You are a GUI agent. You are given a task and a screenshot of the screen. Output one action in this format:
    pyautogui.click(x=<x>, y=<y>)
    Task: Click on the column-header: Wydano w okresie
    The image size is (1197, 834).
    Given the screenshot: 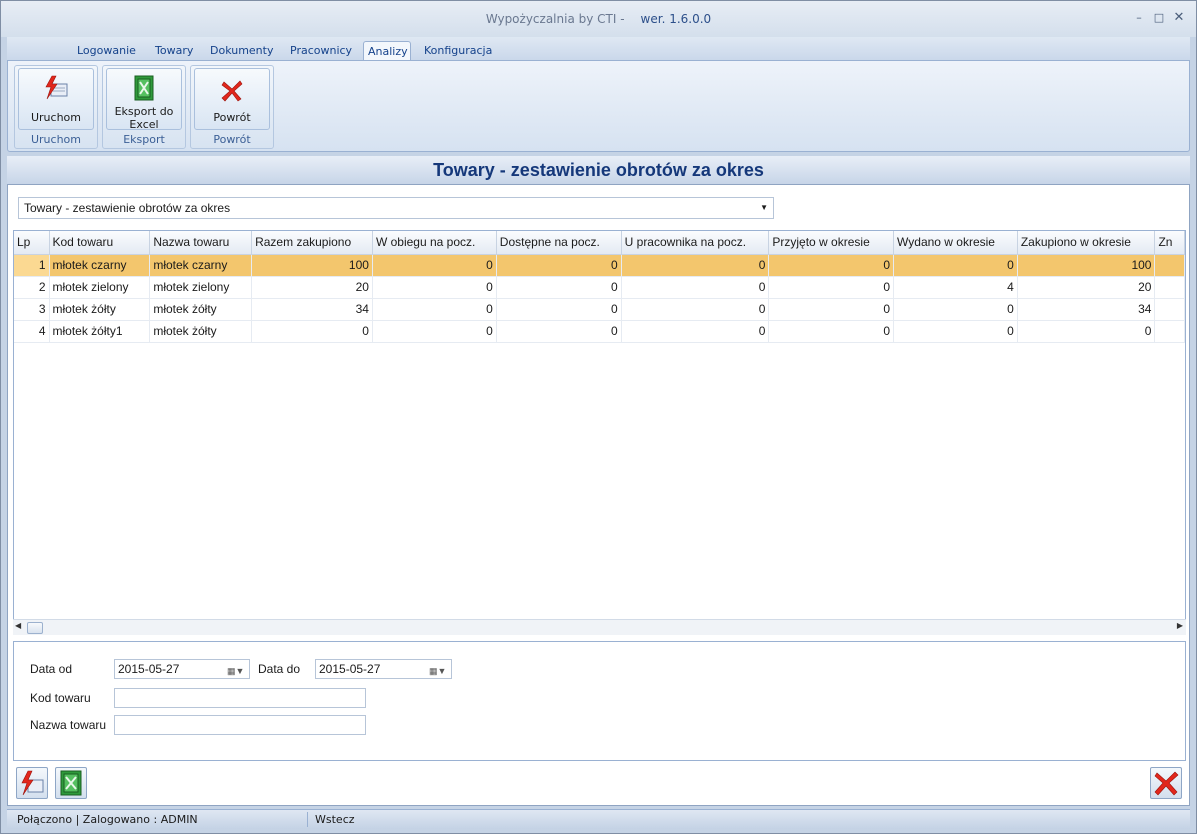 What is the action you would take?
    pyautogui.click(x=955, y=243)
    